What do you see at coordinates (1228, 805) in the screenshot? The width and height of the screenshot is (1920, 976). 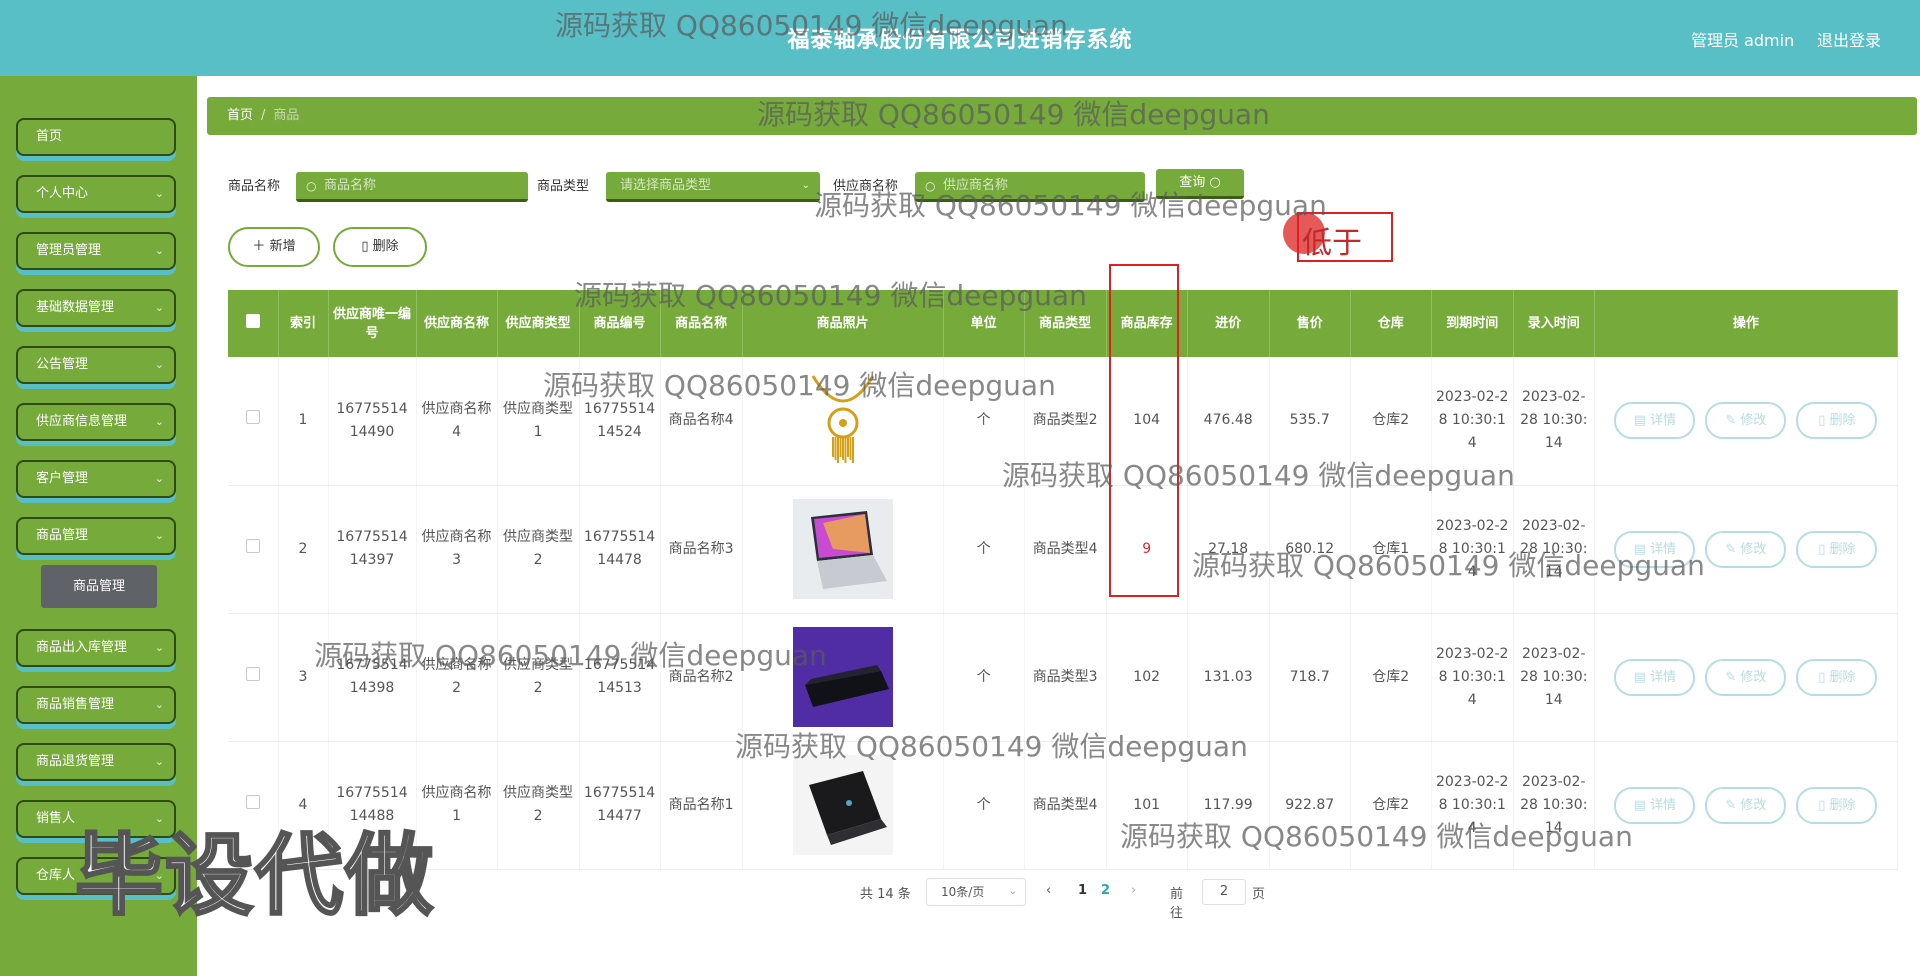 I see `cell-cost: 117.99` at bounding box center [1228, 805].